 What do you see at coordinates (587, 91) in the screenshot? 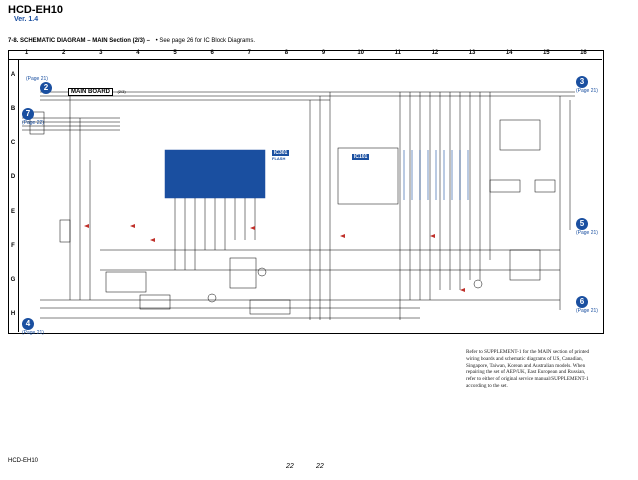
I see `connector-3-page: (Page 21)` at bounding box center [587, 91].